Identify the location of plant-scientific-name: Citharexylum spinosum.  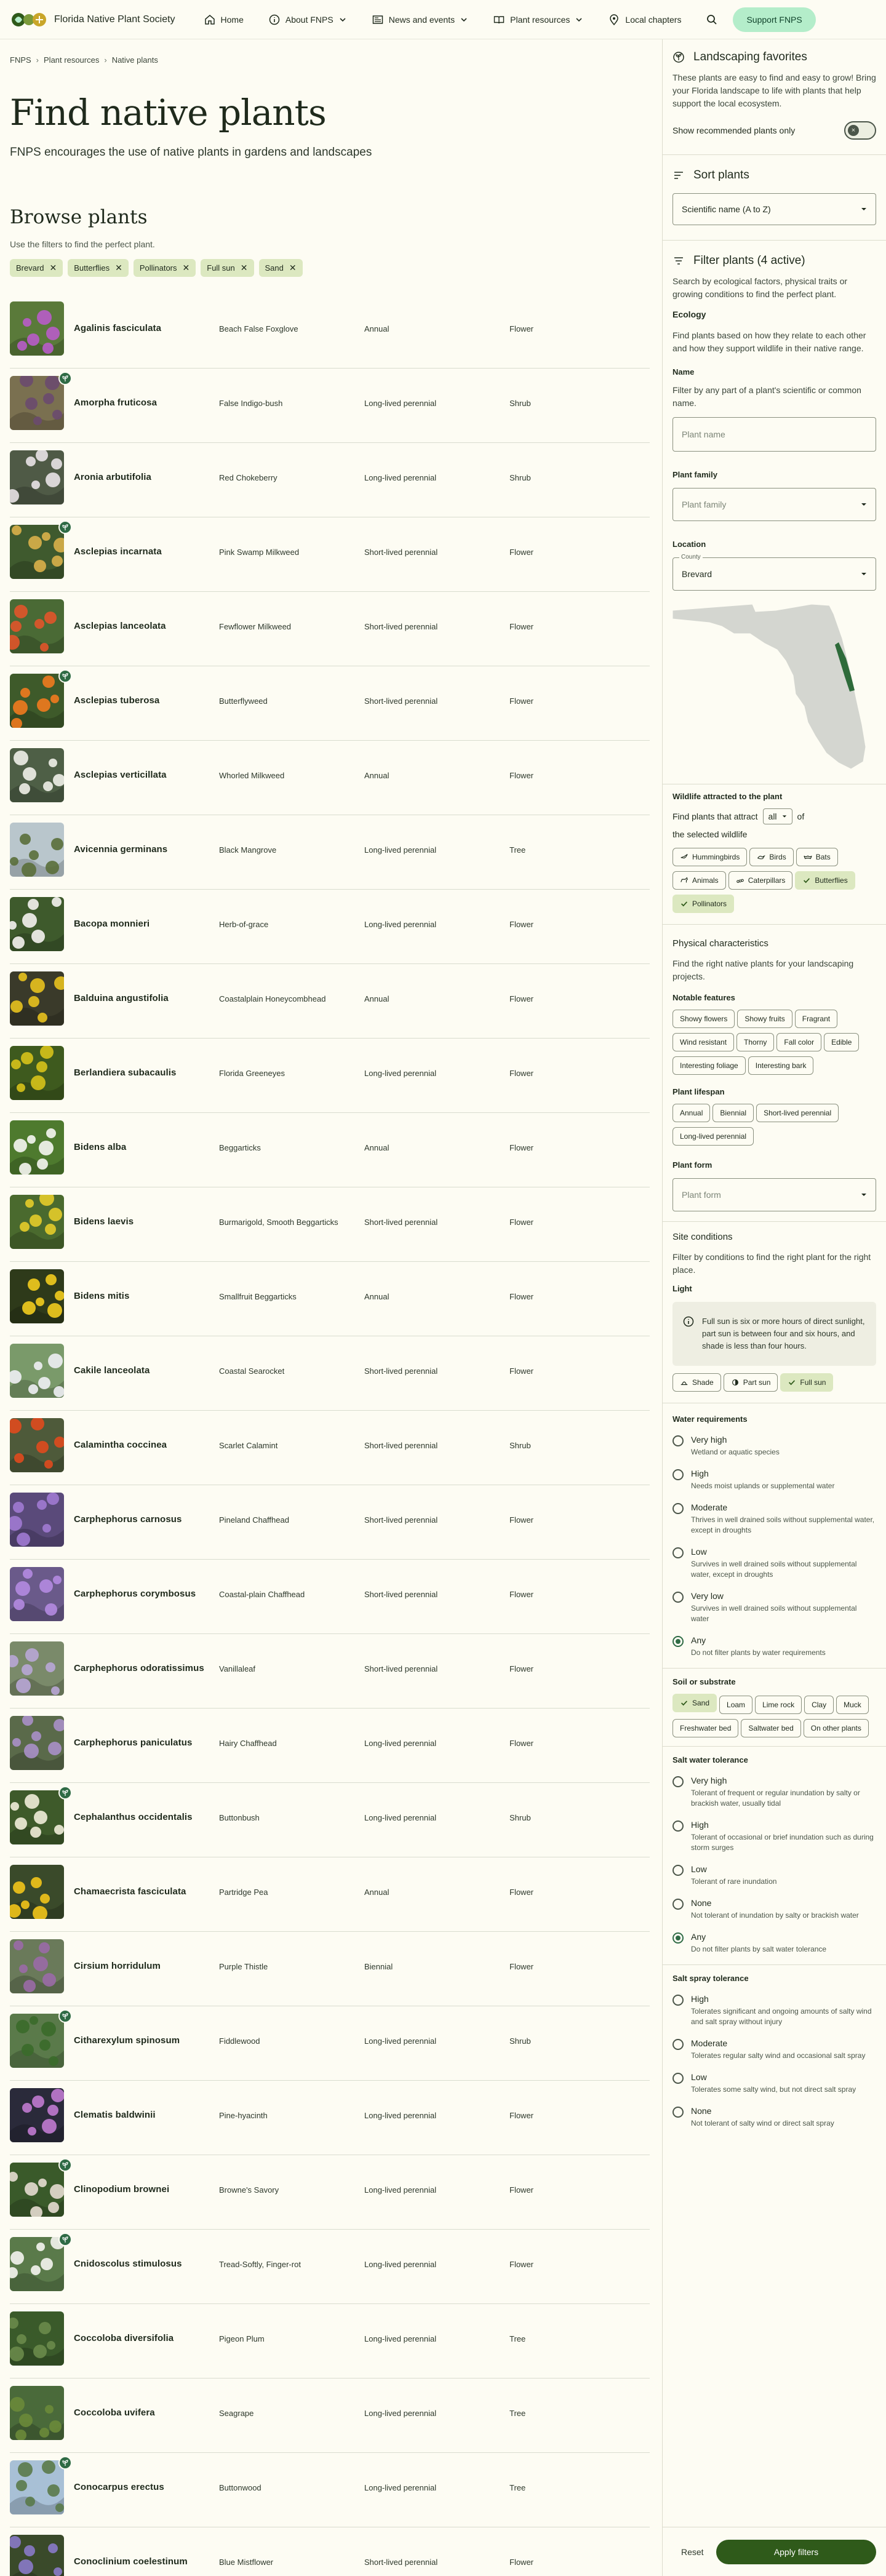
(127, 2040).